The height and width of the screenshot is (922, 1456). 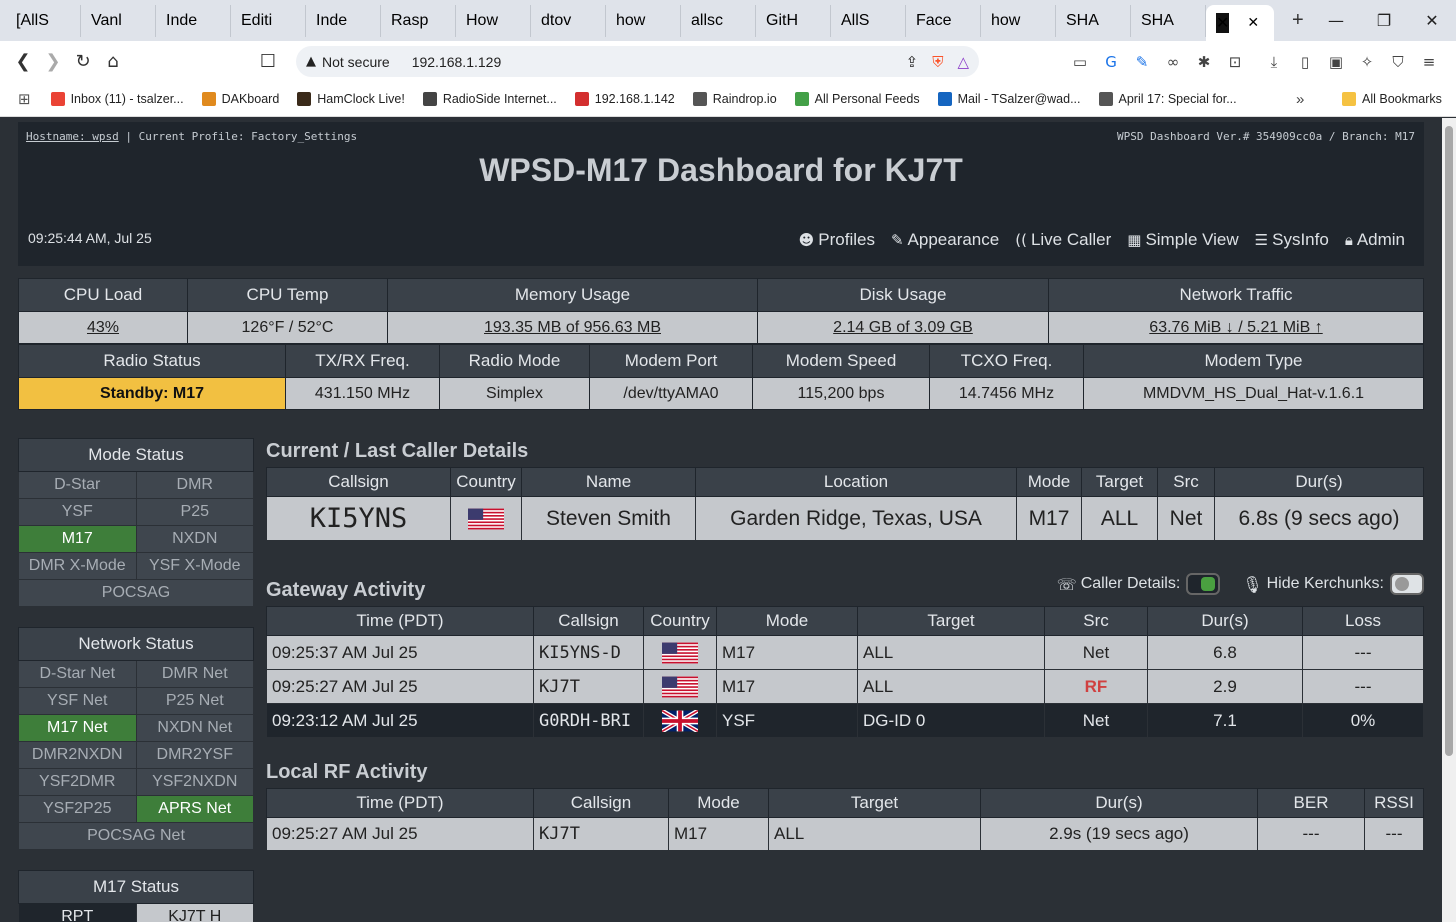 What do you see at coordinates (1305, 62) in the screenshot?
I see `sidebar-icon: ▯` at bounding box center [1305, 62].